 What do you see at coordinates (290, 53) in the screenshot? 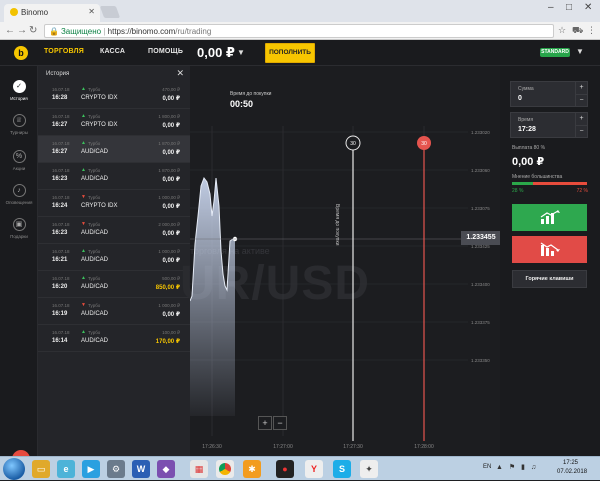
I see `deposit-button: ПОПОЛНИТЬ` at bounding box center [290, 53].